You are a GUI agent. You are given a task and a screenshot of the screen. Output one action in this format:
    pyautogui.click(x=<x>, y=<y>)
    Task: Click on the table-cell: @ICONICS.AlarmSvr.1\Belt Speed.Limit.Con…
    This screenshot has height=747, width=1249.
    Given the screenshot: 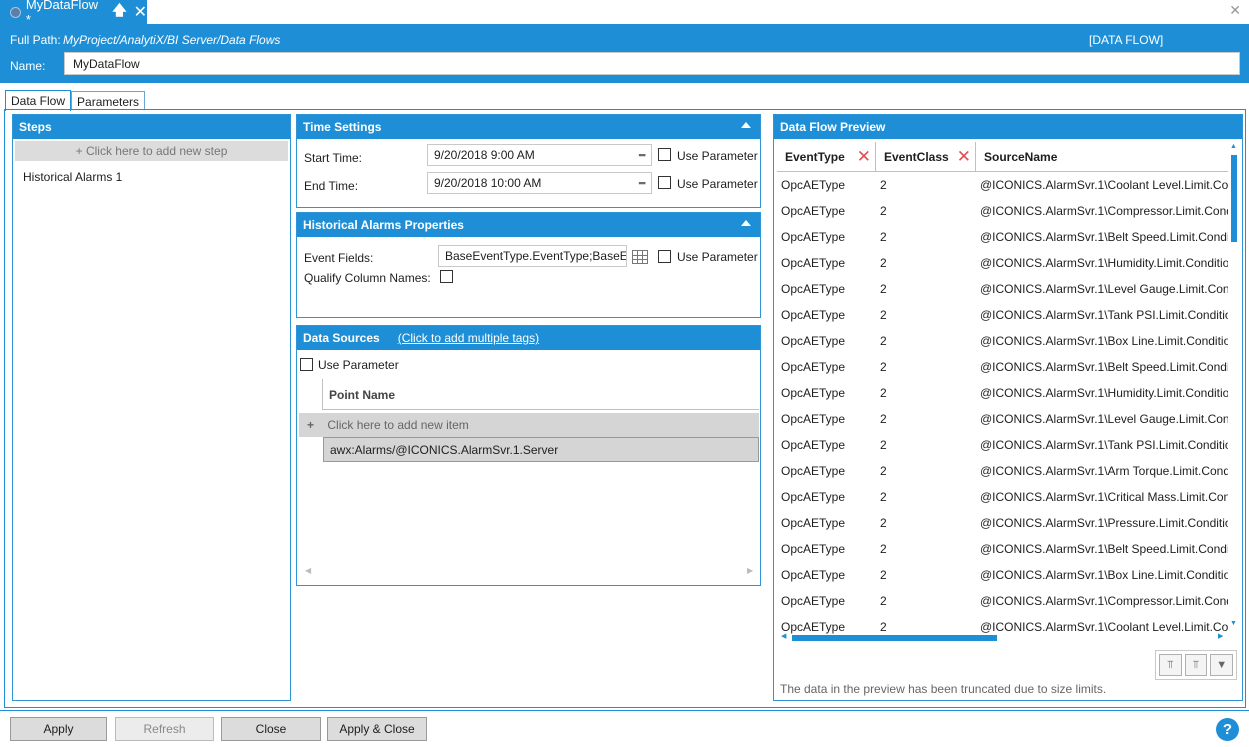 What is the action you would take?
    pyautogui.click(x=1104, y=367)
    